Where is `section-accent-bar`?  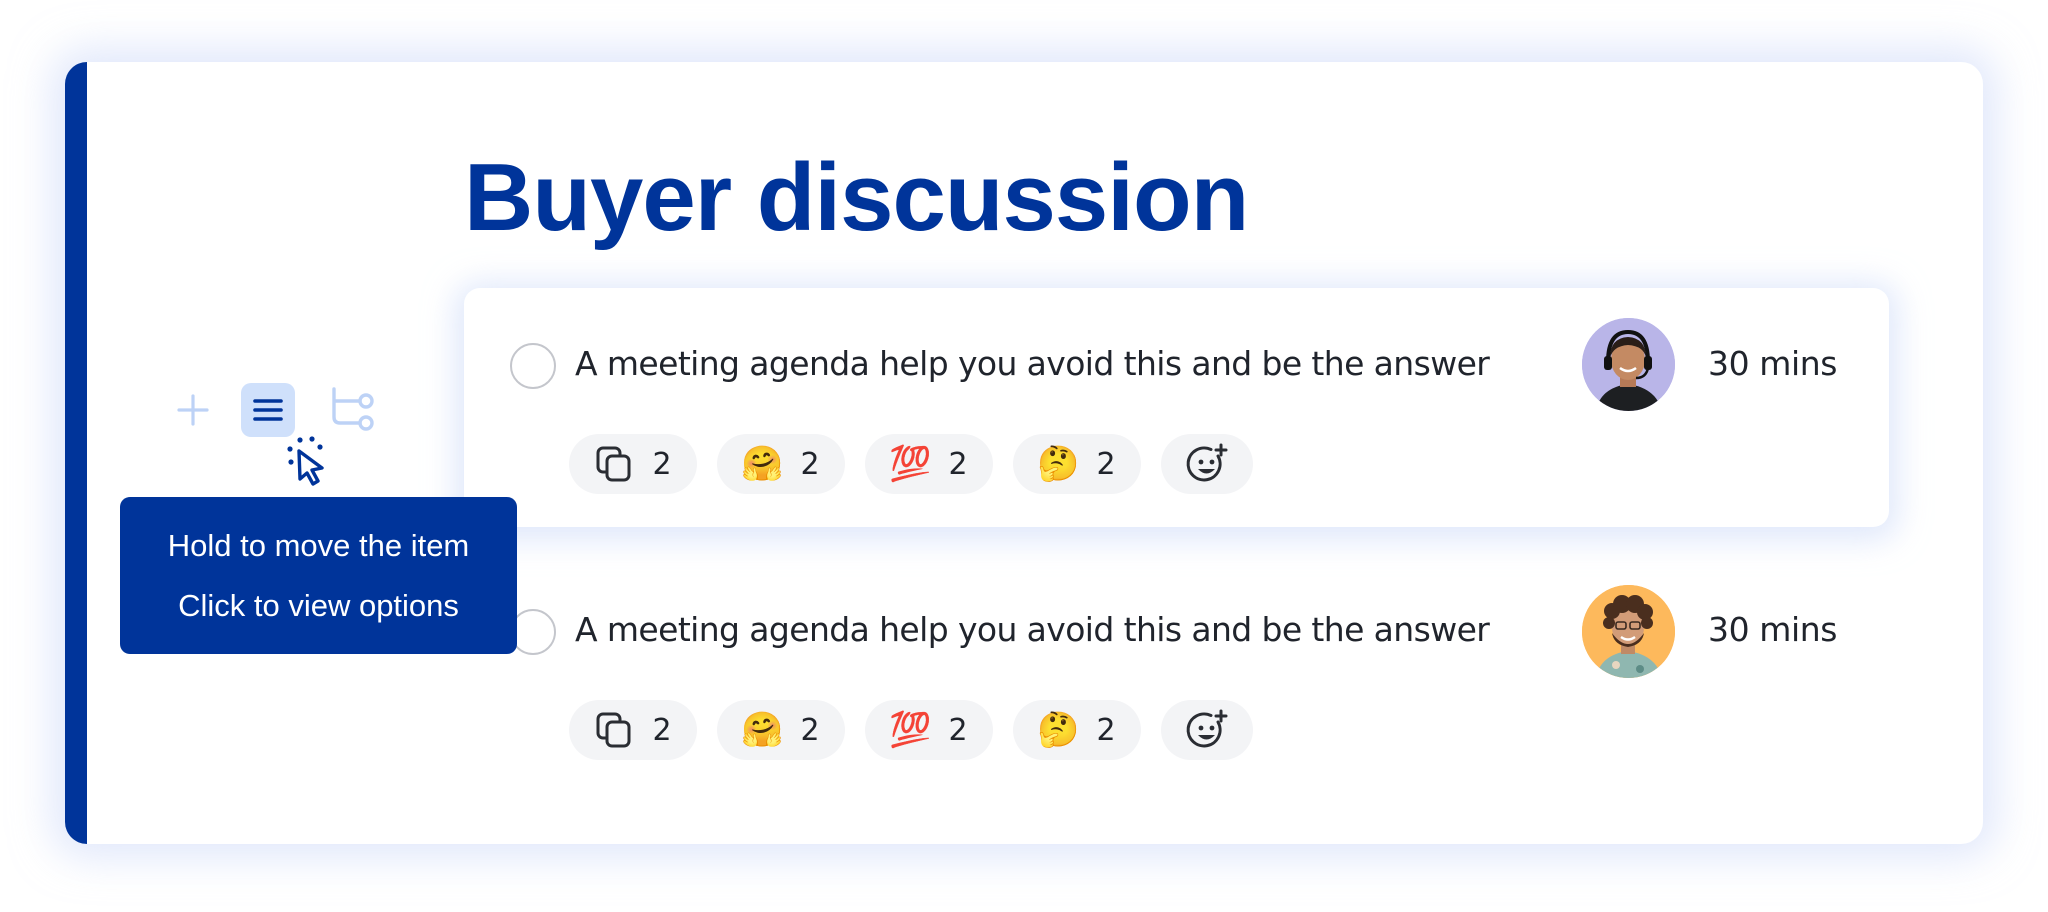 section-accent-bar is located at coordinates (76, 453).